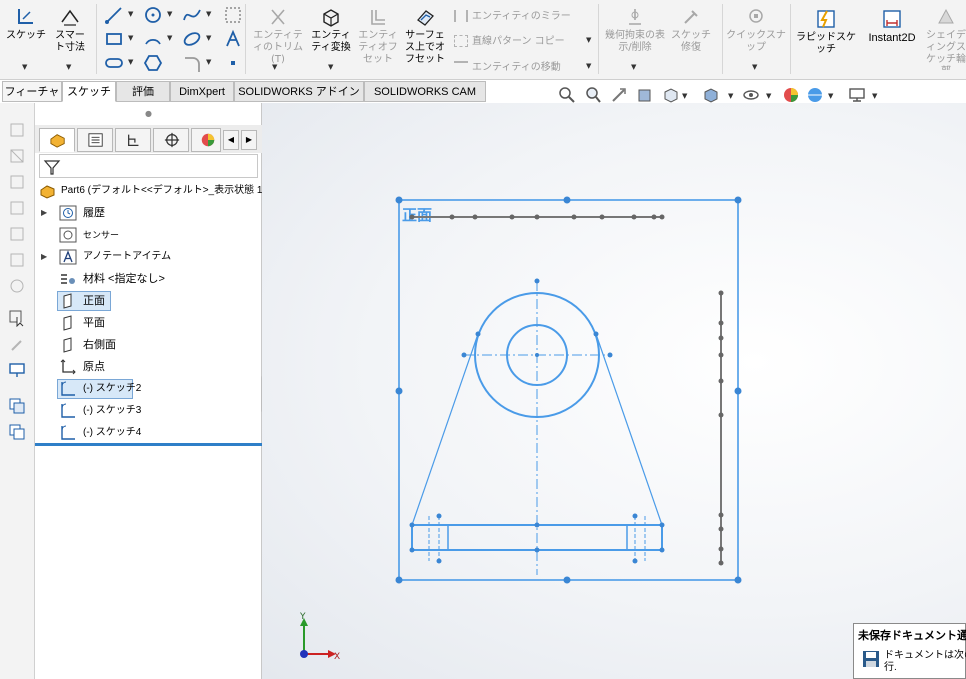  I want to click on copy-tool-icon, so click(17, 406).